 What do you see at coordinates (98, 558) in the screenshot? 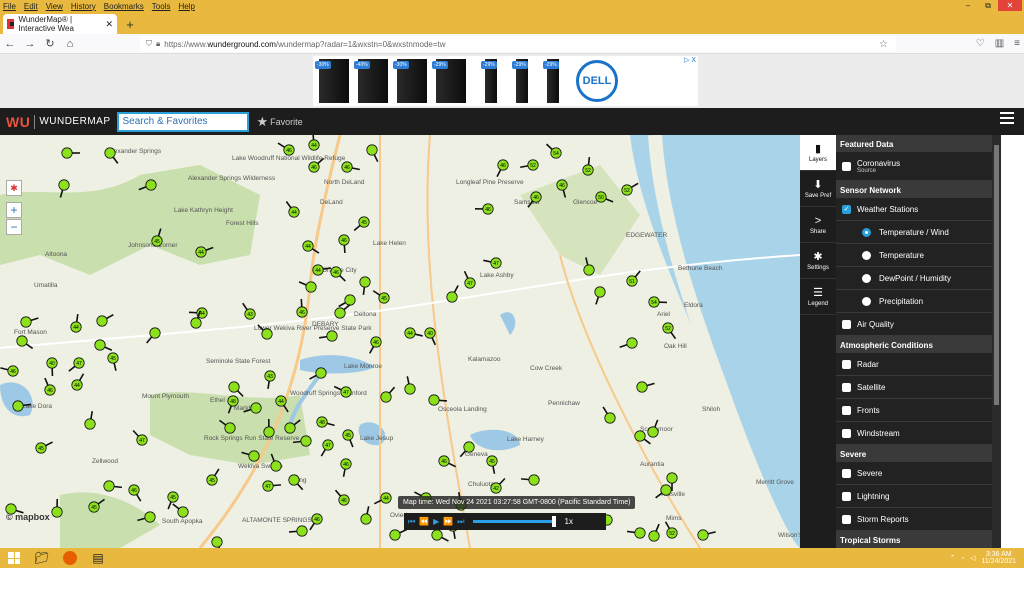
I see `document-icon: ▤` at bounding box center [98, 558].